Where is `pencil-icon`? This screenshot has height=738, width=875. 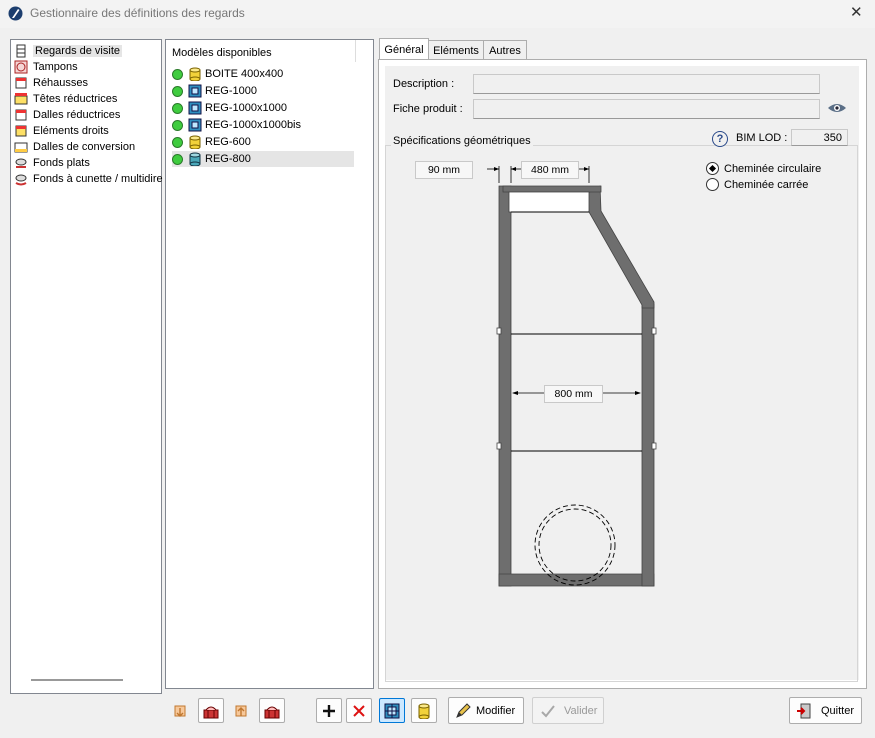
pencil-icon is located at coordinates (463, 710).